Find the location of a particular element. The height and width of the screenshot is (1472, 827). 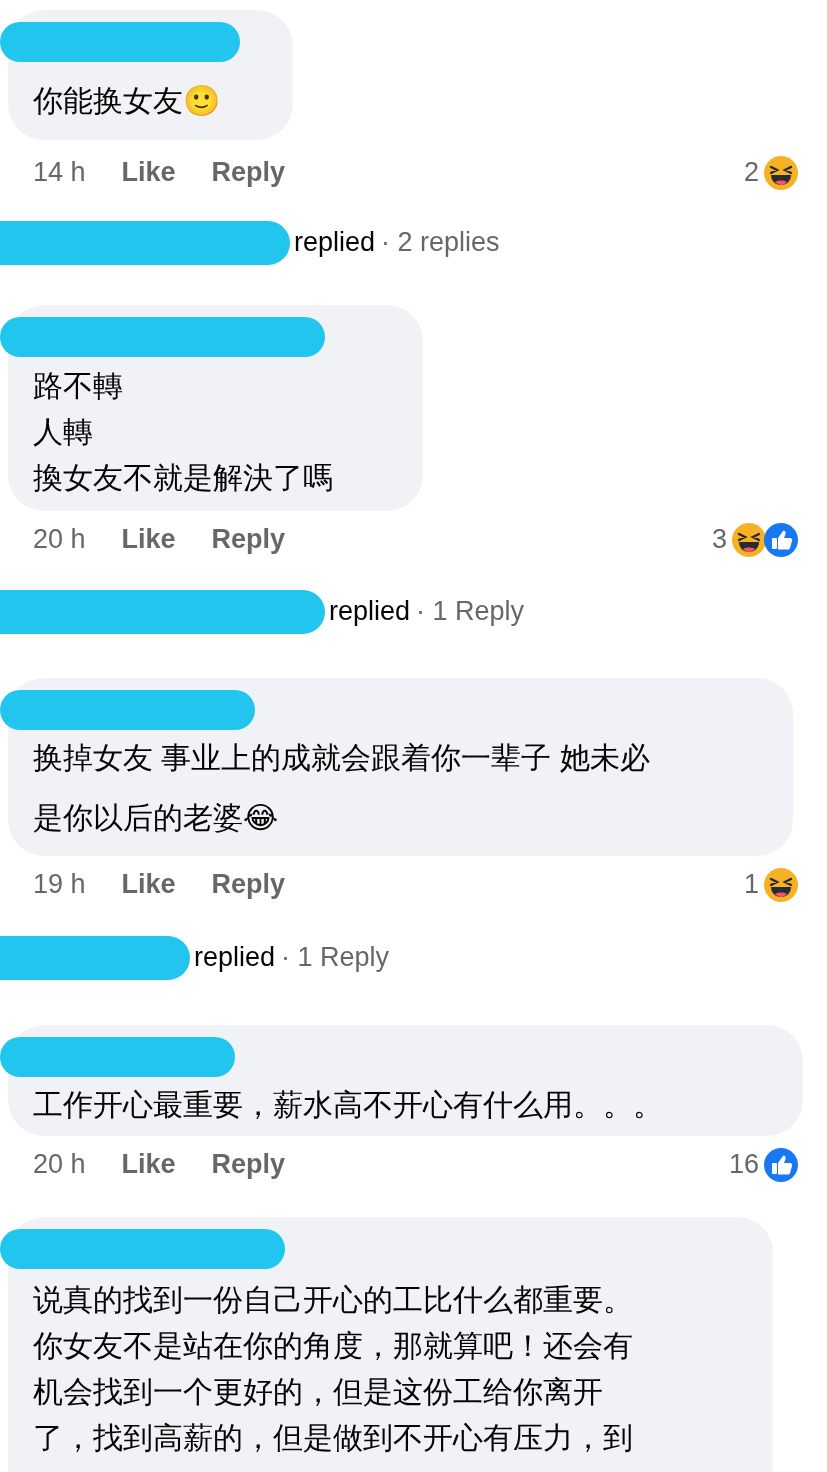

comment-text: 你女友不是站在你的角度，那就算吧！还会有 is located at coordinates (333, 1346).